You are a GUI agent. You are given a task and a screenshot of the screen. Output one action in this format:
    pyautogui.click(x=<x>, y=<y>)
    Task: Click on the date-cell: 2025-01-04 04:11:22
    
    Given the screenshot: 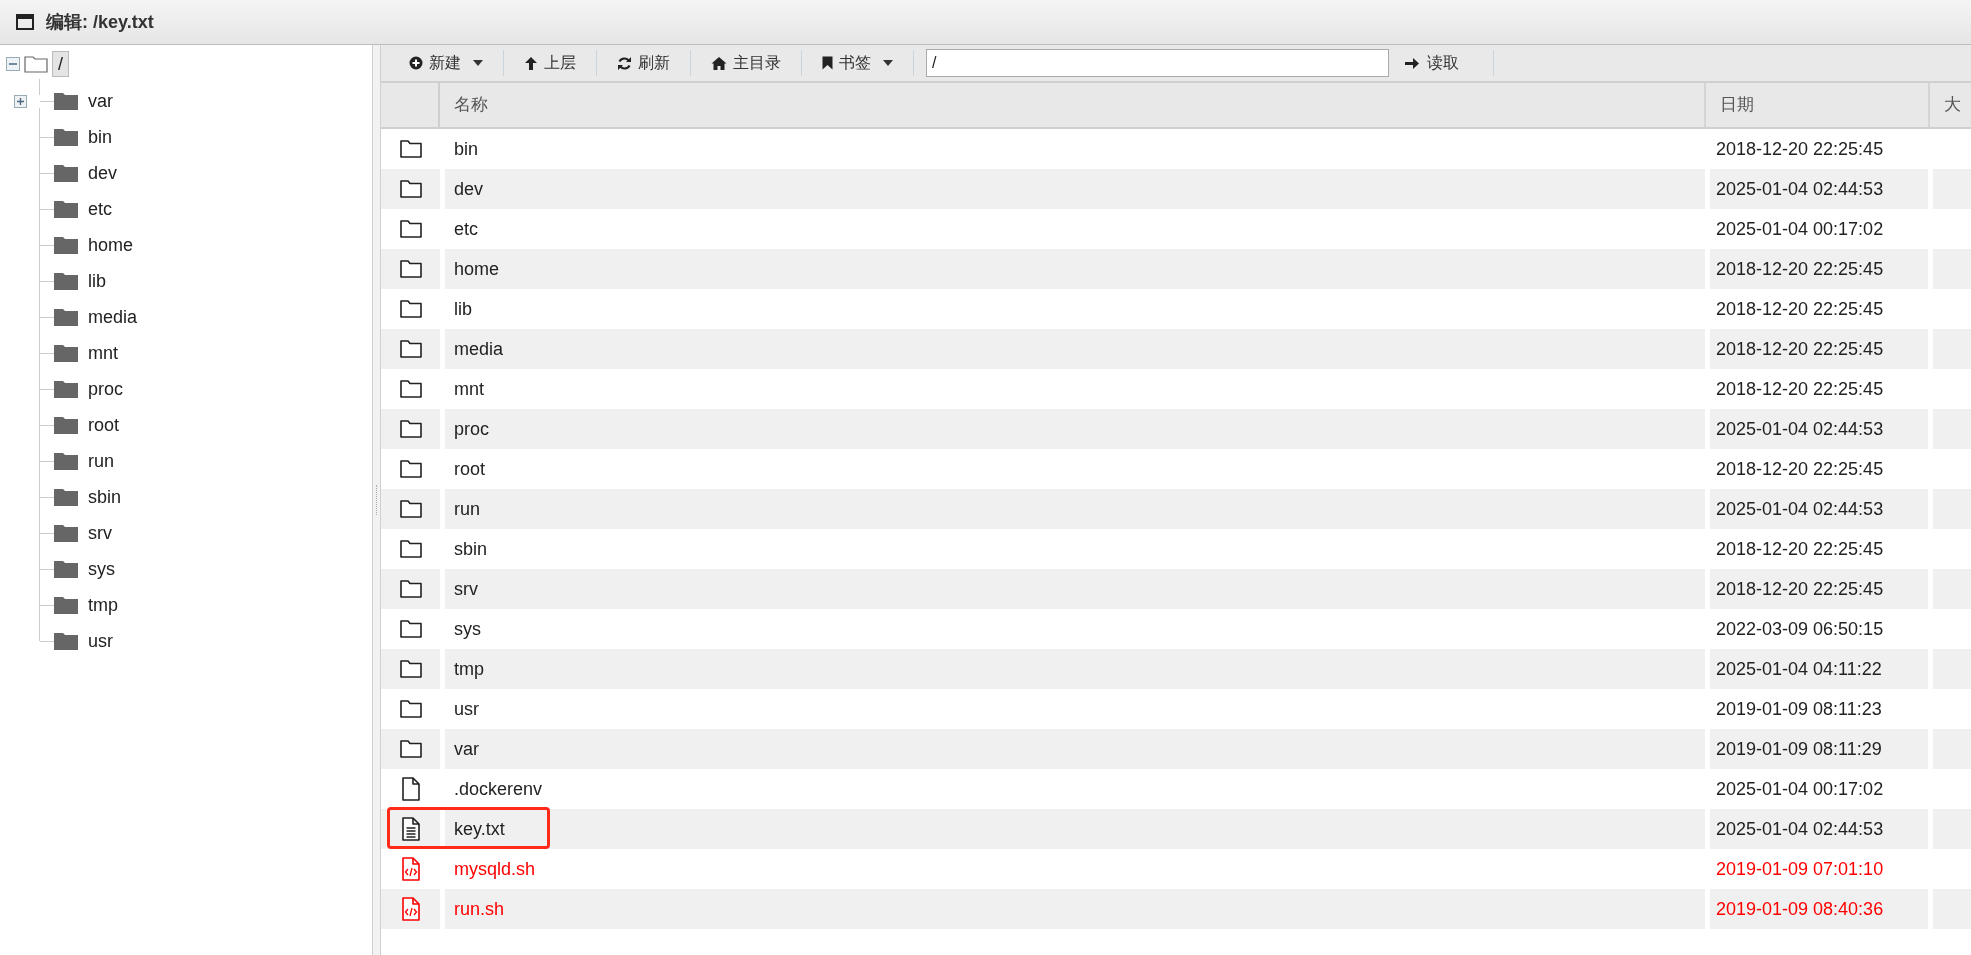 What is the action you would take?
    pyautogui.click(x=1819, y=669)
    